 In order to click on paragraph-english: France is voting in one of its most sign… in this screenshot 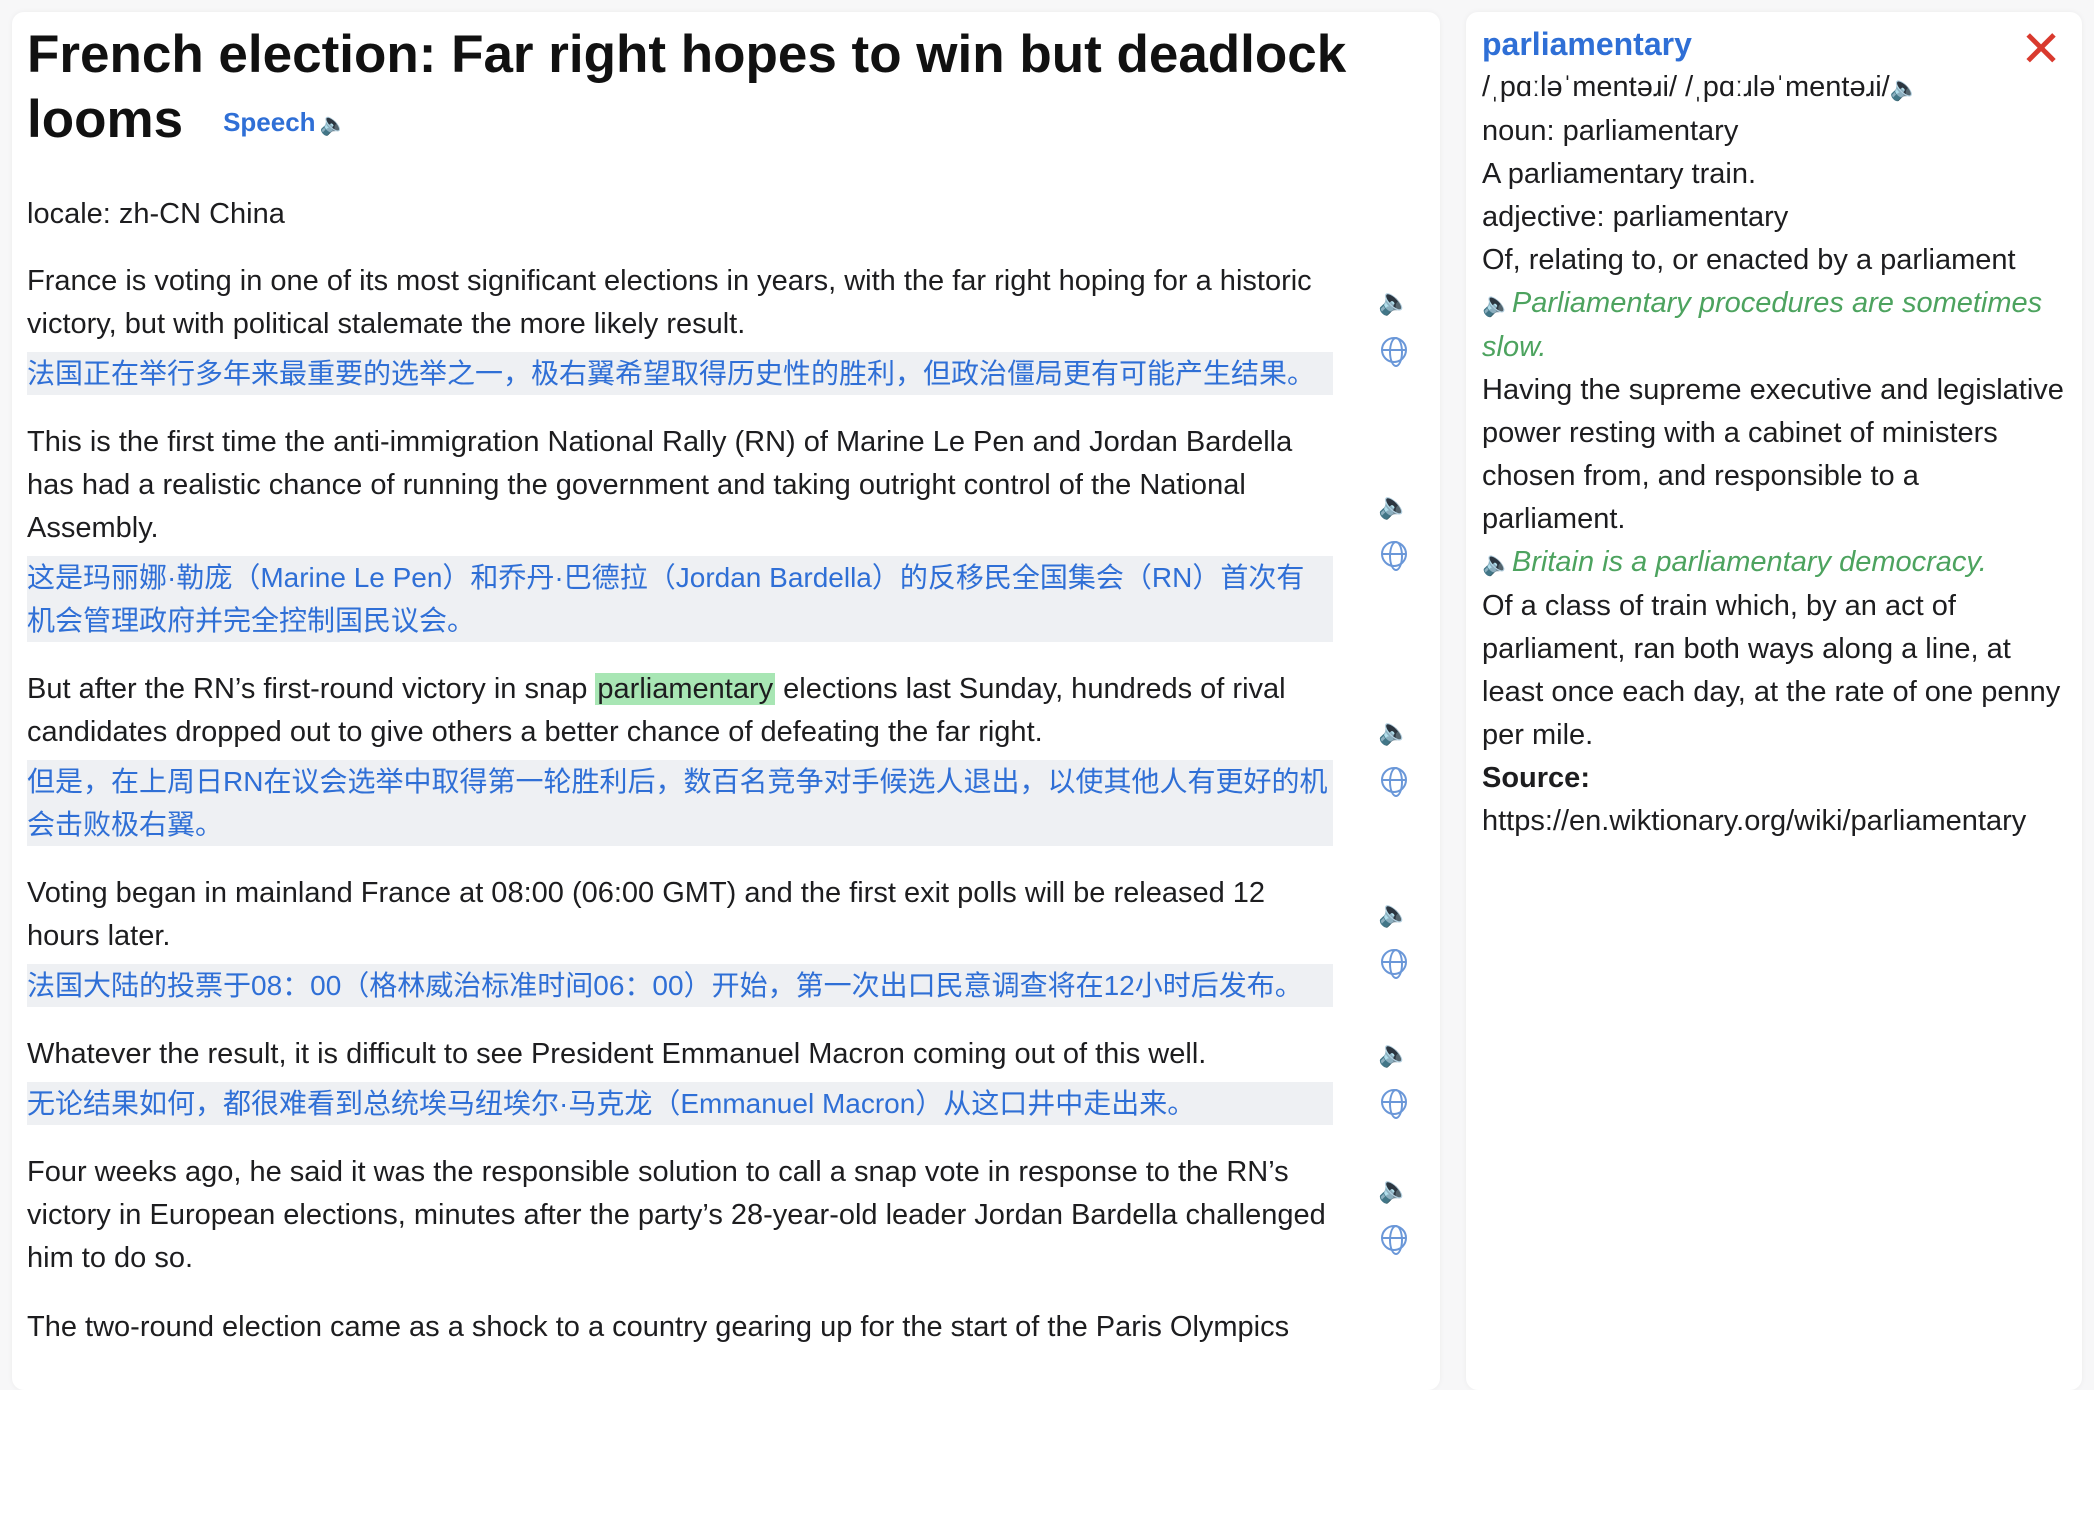, I will do `click(680, 303)`.